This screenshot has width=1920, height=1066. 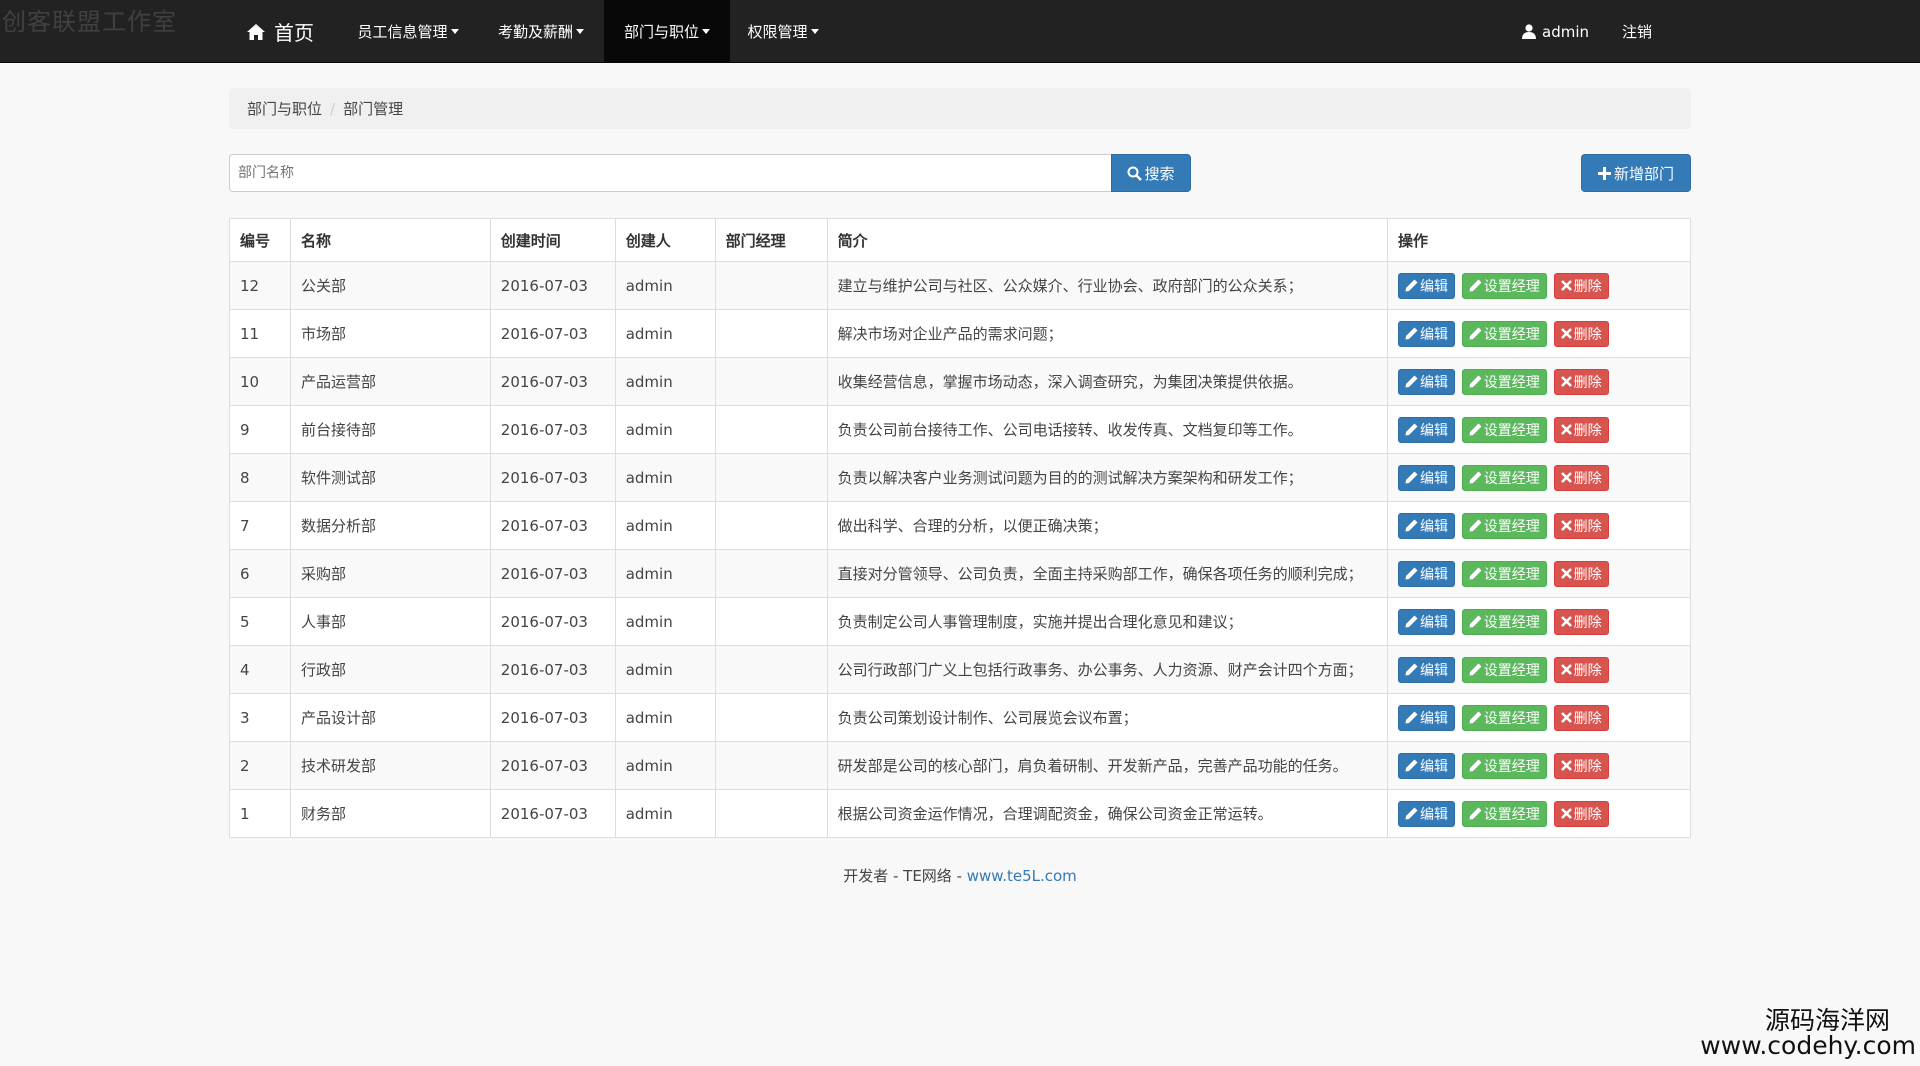 I want to click on nav-item-department-position: 部门与职位, so click(x=667, y=31).